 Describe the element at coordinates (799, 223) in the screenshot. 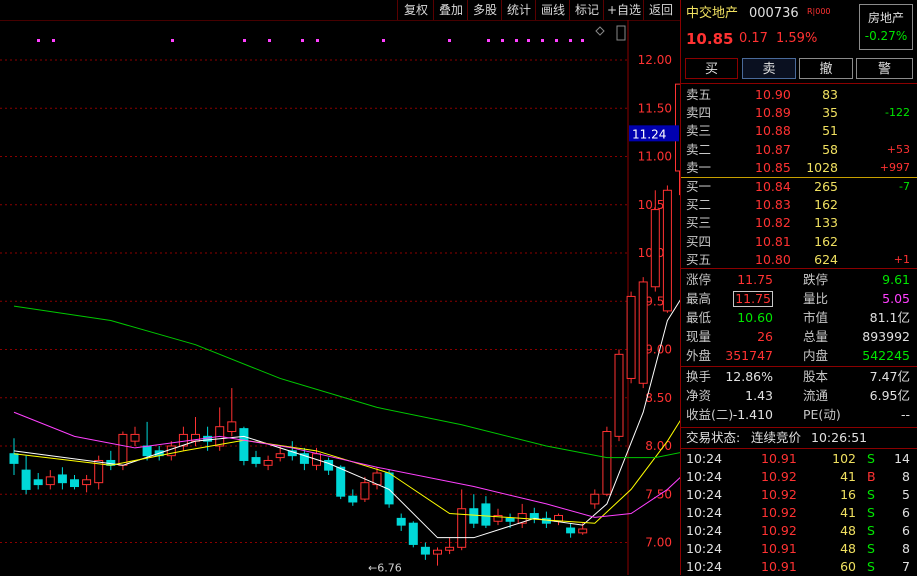

I see `bid-row: 买三 10.82 133` at that location.